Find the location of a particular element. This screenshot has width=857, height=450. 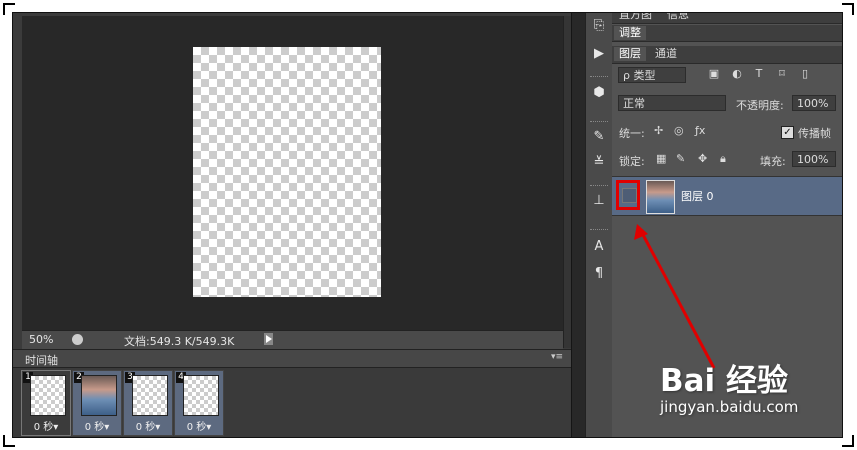

smart-object-filter-icon: ▯ is located at coordinates (805, 74).